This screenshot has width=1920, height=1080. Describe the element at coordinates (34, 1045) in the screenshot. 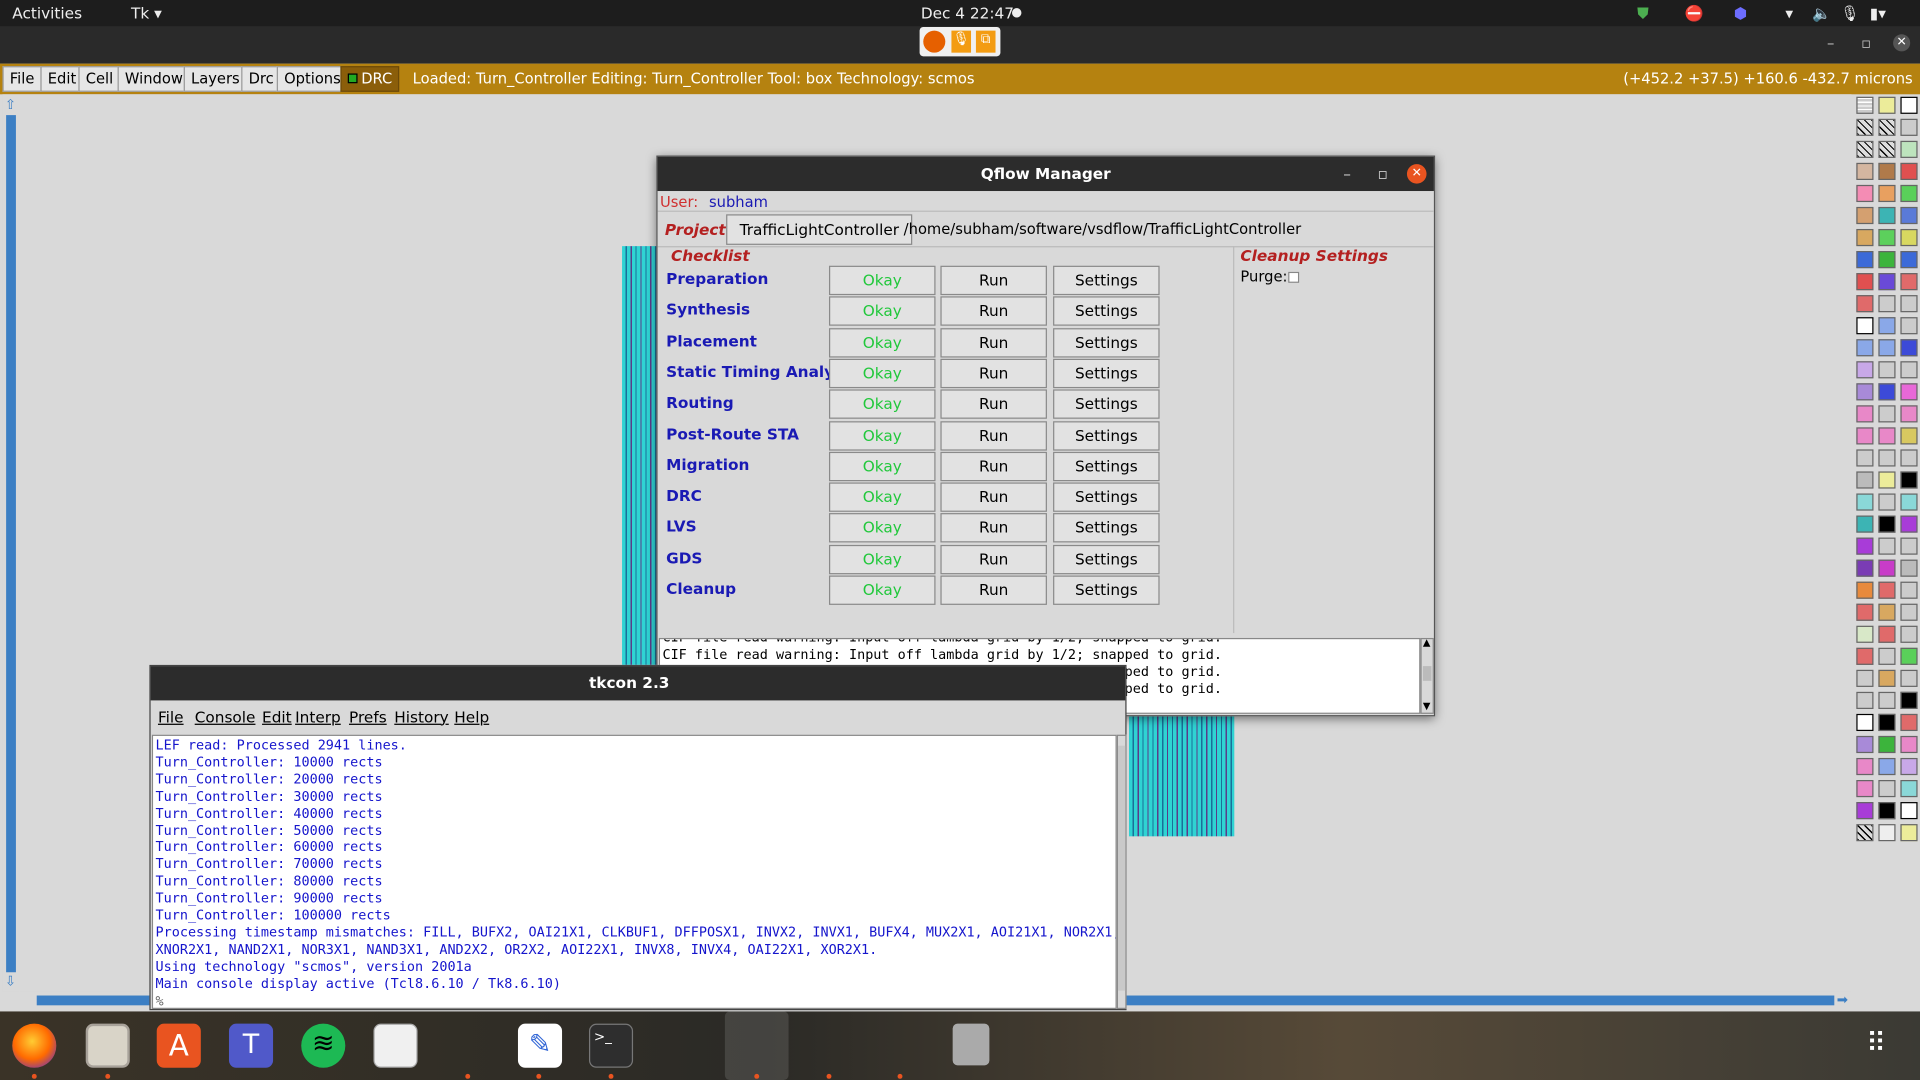

I see `firefox-icon` at that location.